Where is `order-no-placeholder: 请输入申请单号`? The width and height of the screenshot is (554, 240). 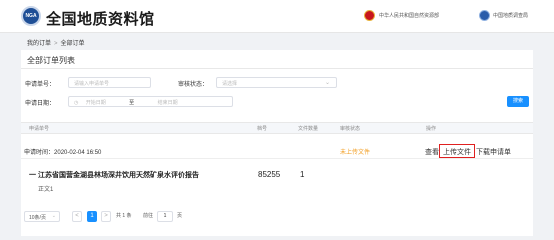 order-no-placeholder: 请输入申请单号 is located at coordinates (92, 84).